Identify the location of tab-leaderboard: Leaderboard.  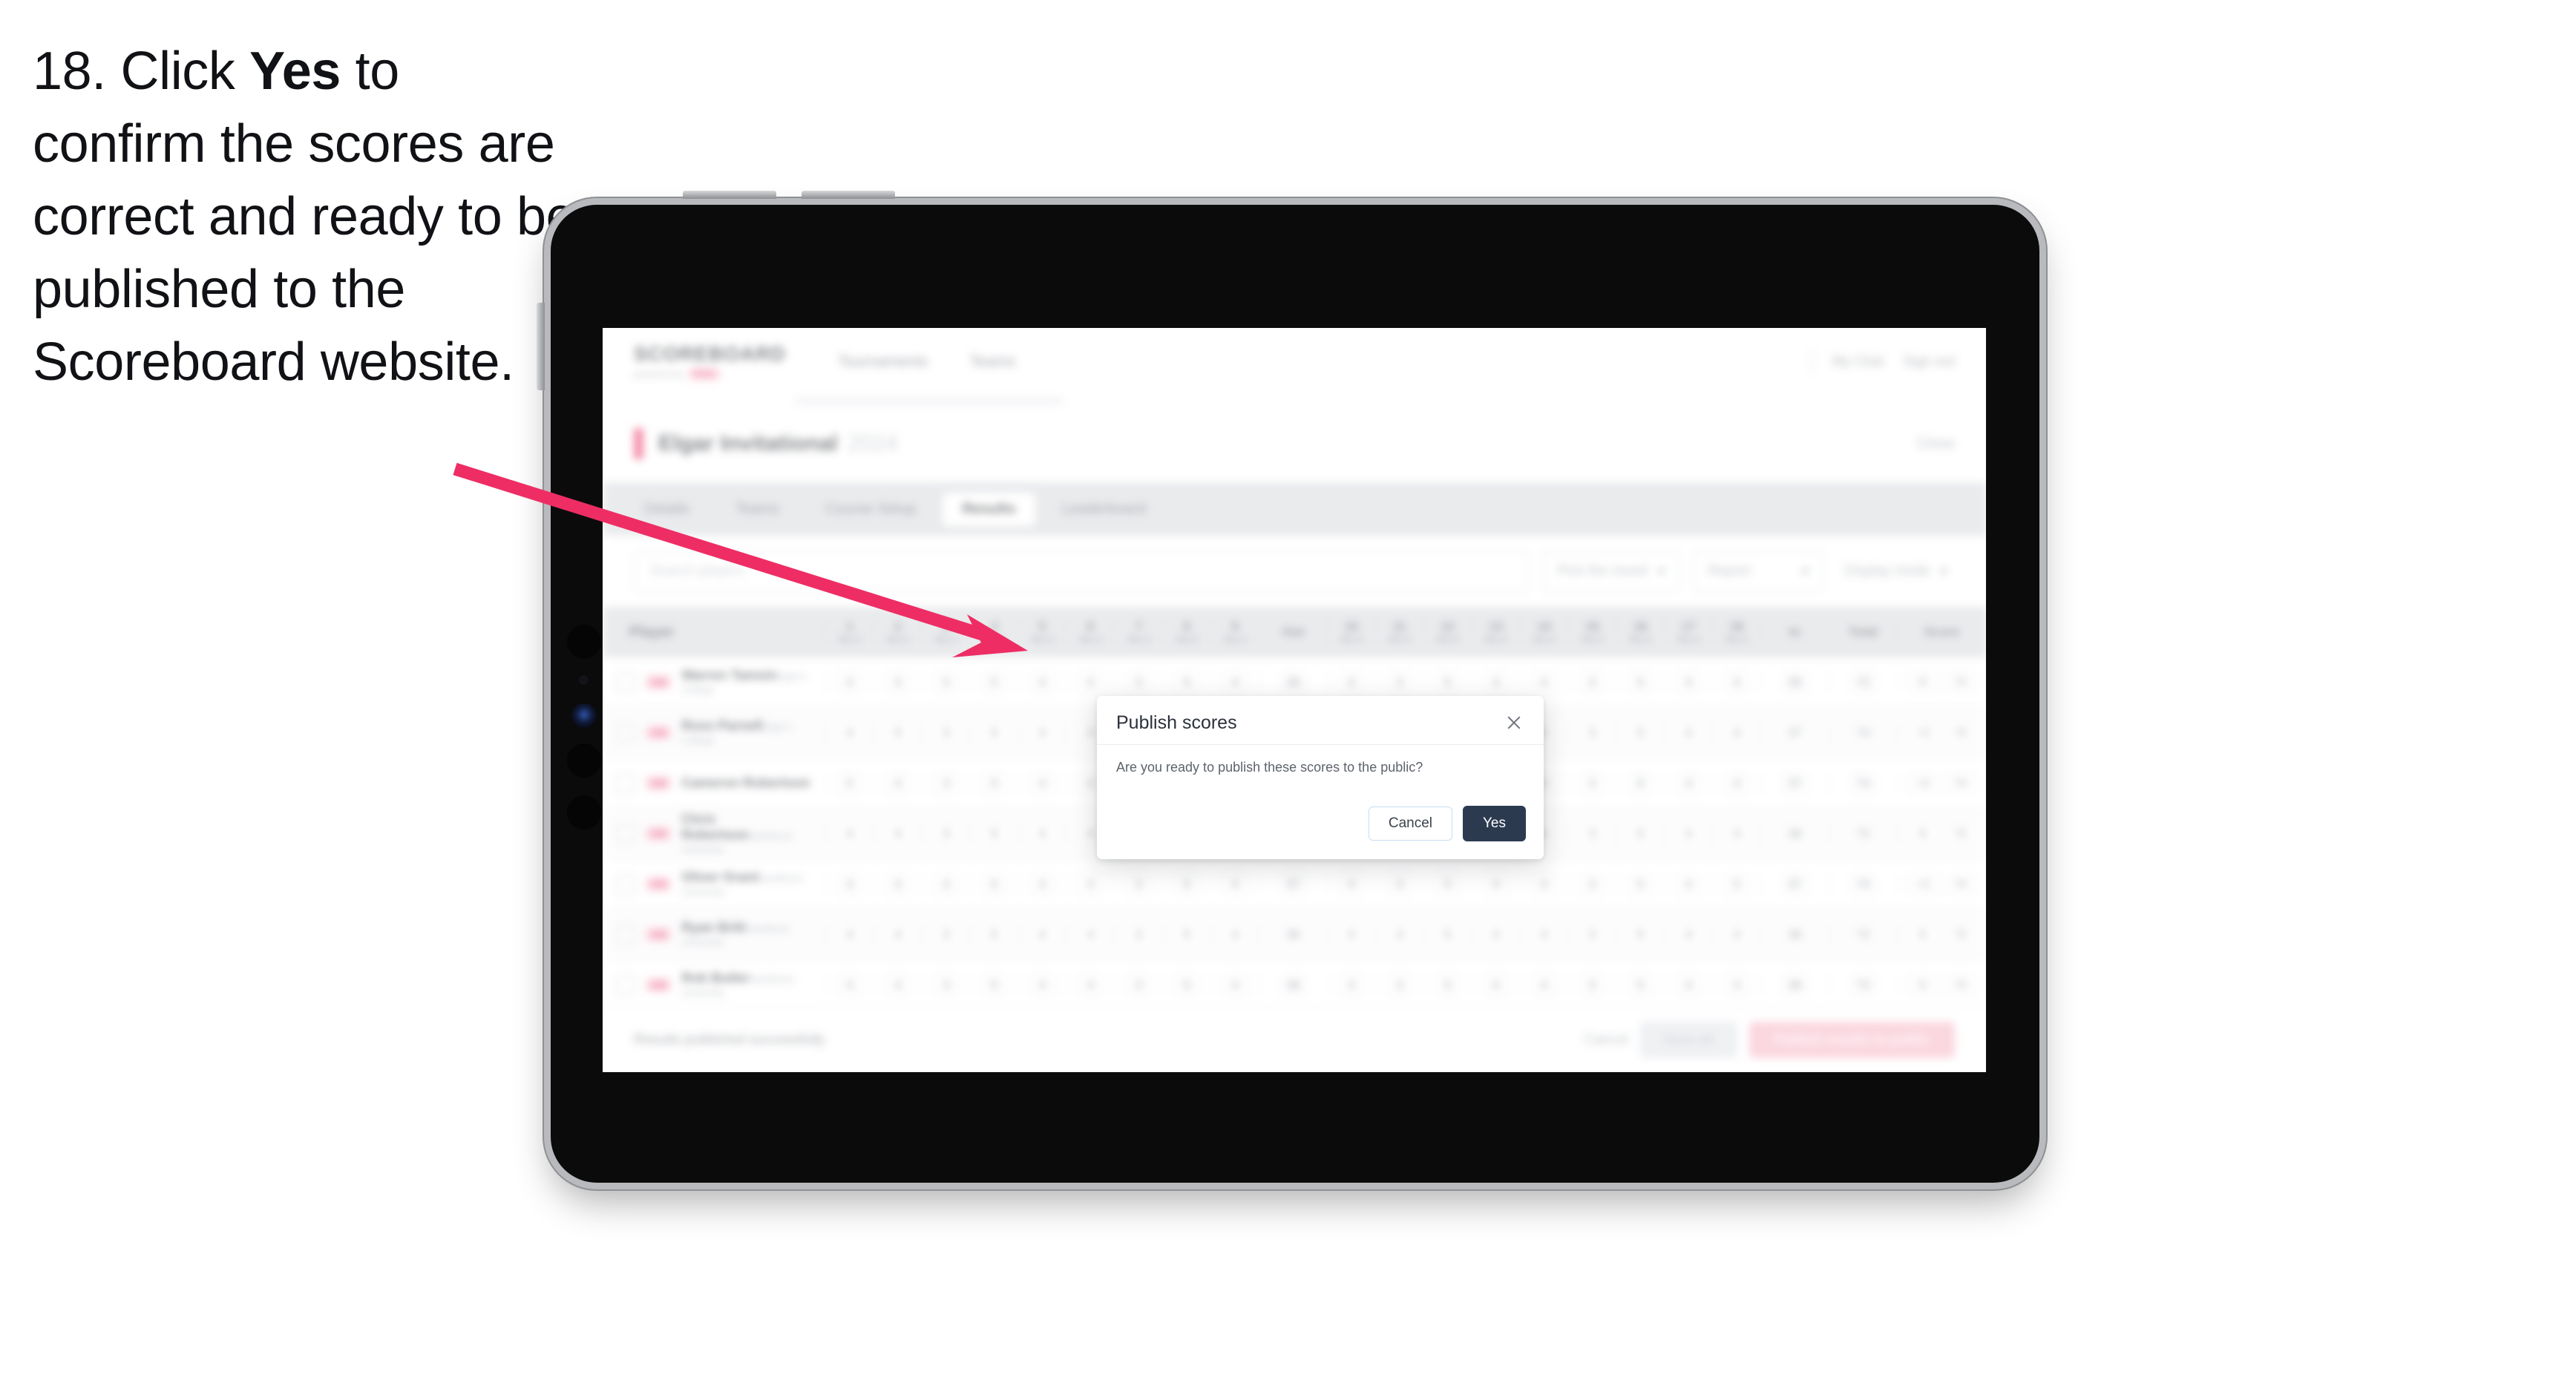
(1104, 510).